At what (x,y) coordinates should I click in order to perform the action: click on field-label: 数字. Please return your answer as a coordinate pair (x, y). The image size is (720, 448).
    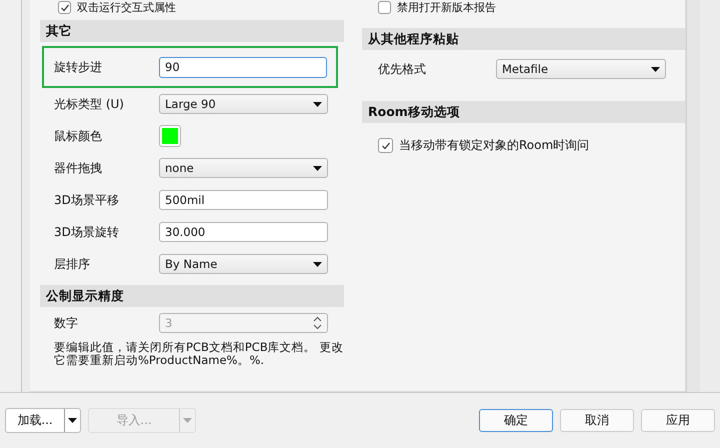
    Looking at the image, I should click on (66, 323).